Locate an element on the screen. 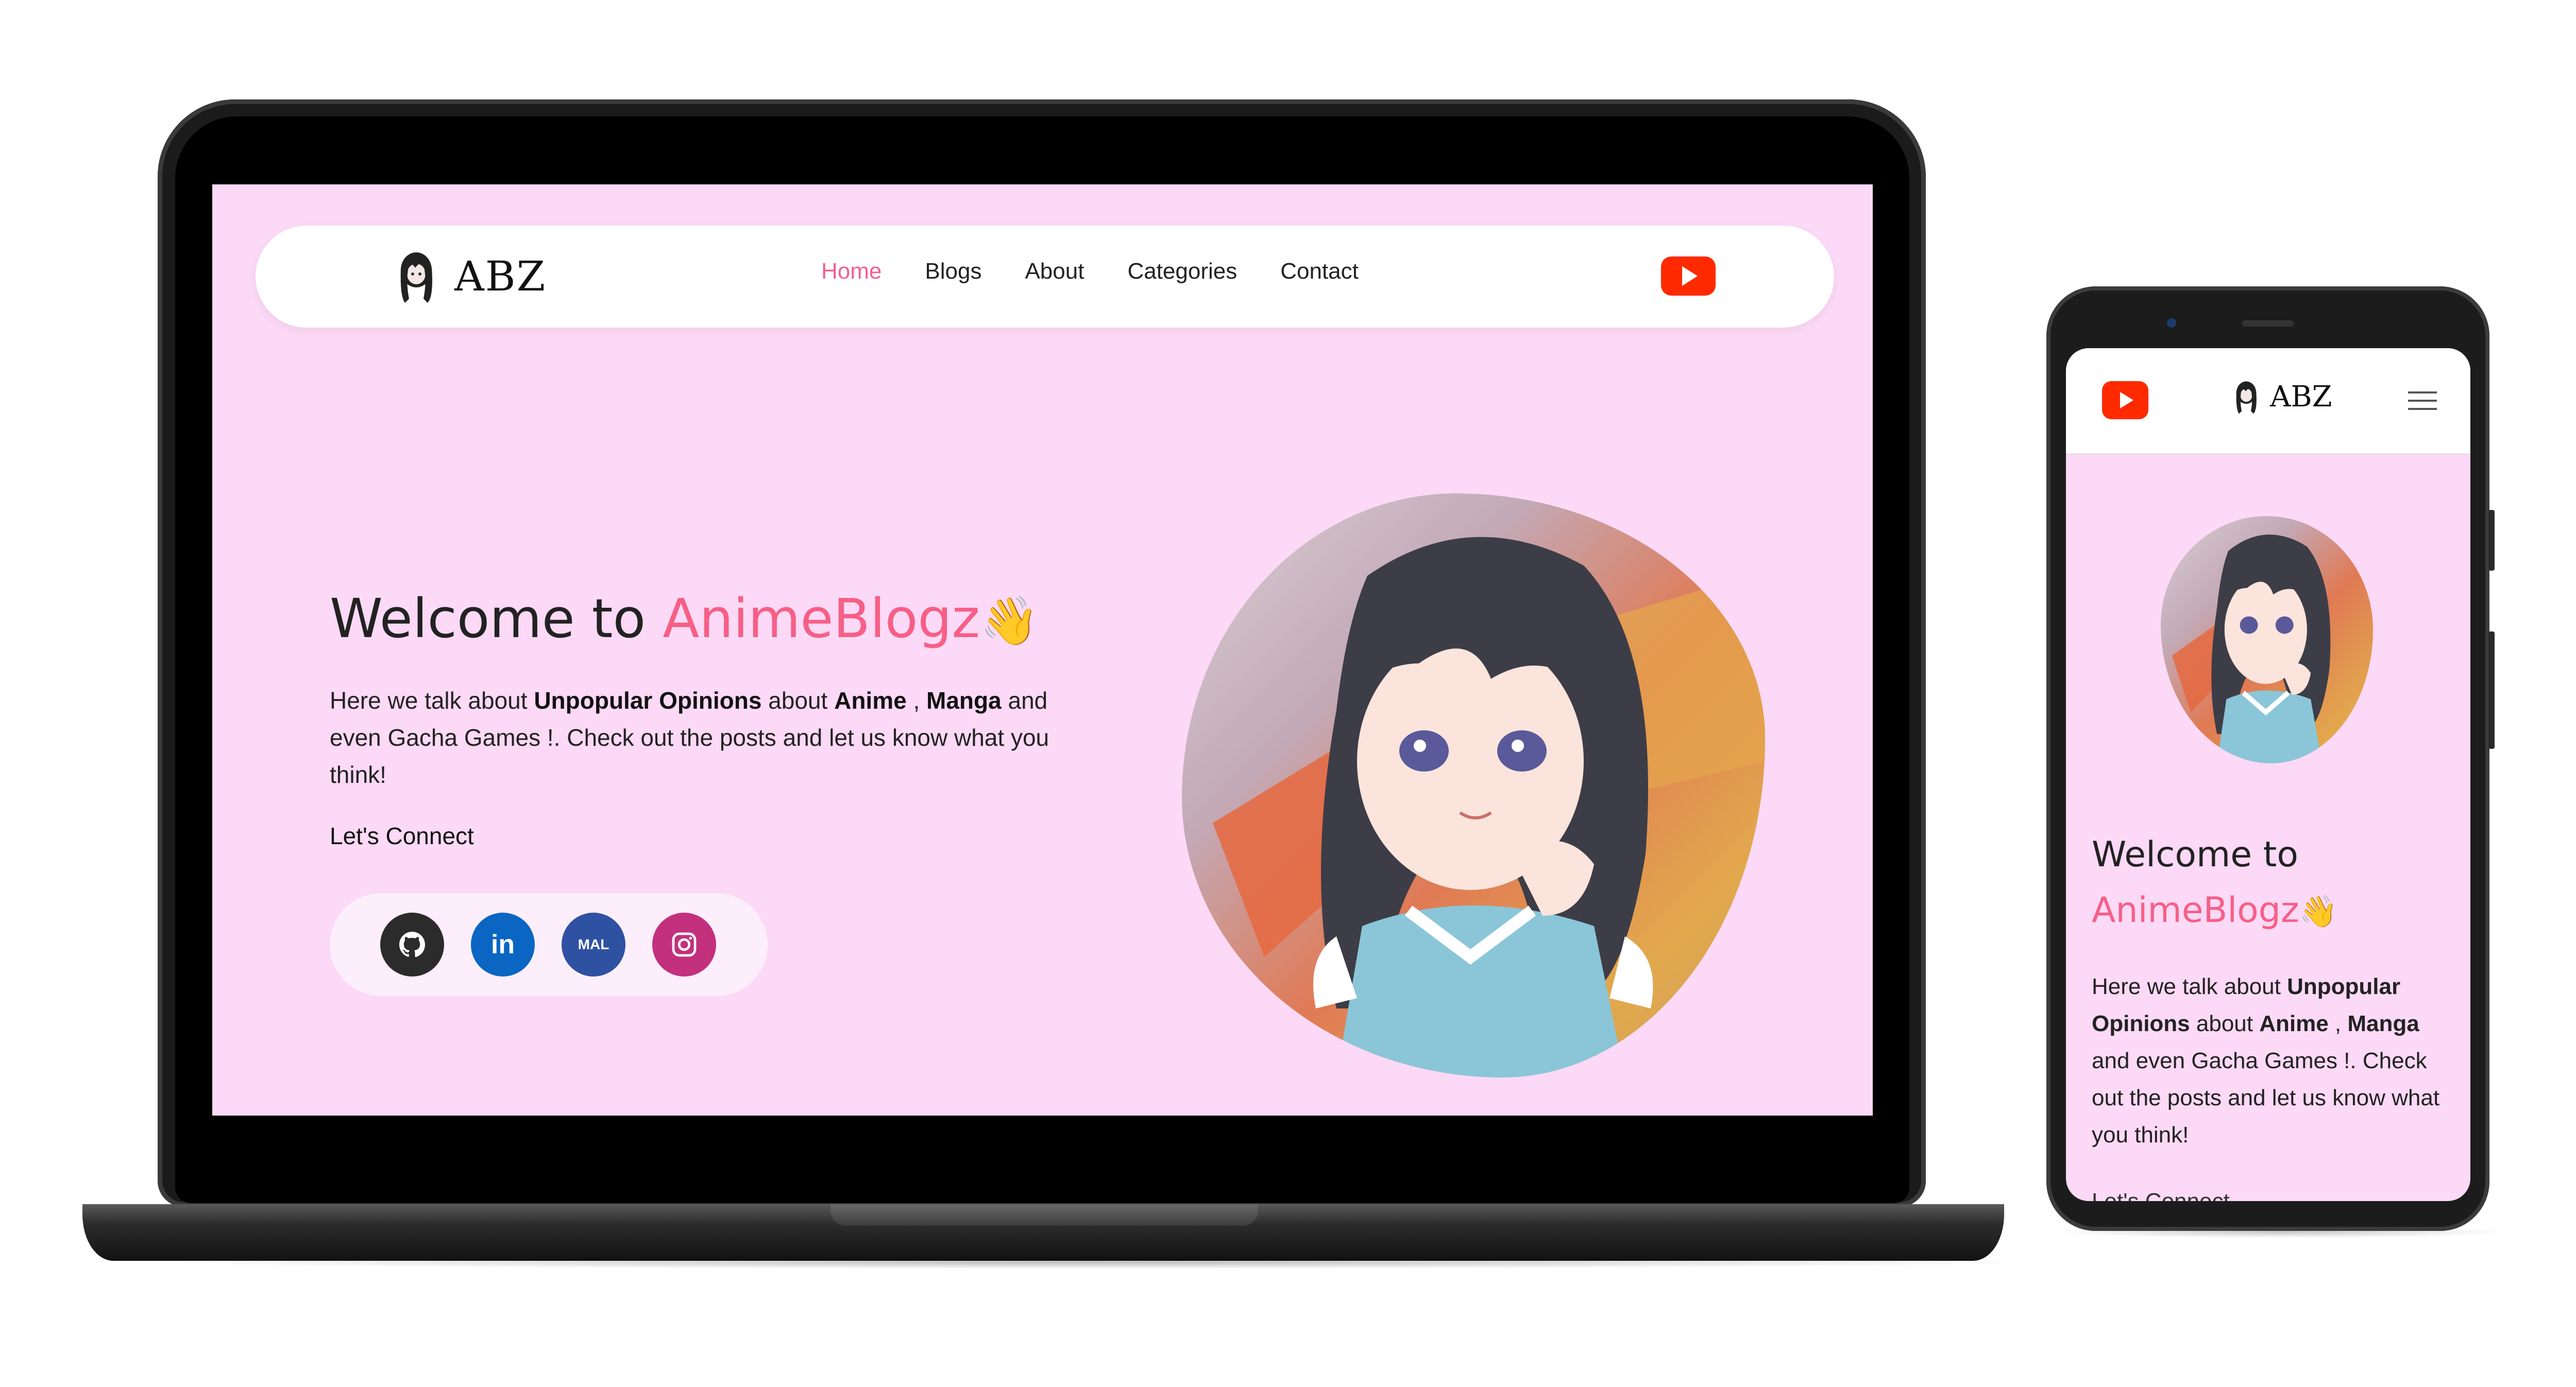 This screenshot has height=1387, width=2576. laptop-shadow is located at coordinates (1092, 1262).